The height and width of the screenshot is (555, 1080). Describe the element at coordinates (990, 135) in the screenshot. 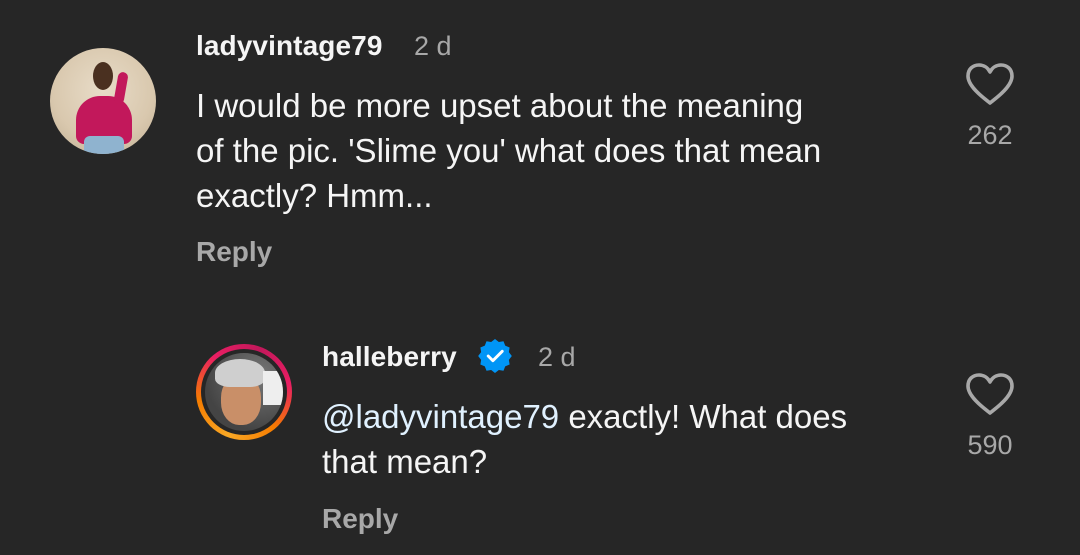

I see `like-count: 262` at that location.